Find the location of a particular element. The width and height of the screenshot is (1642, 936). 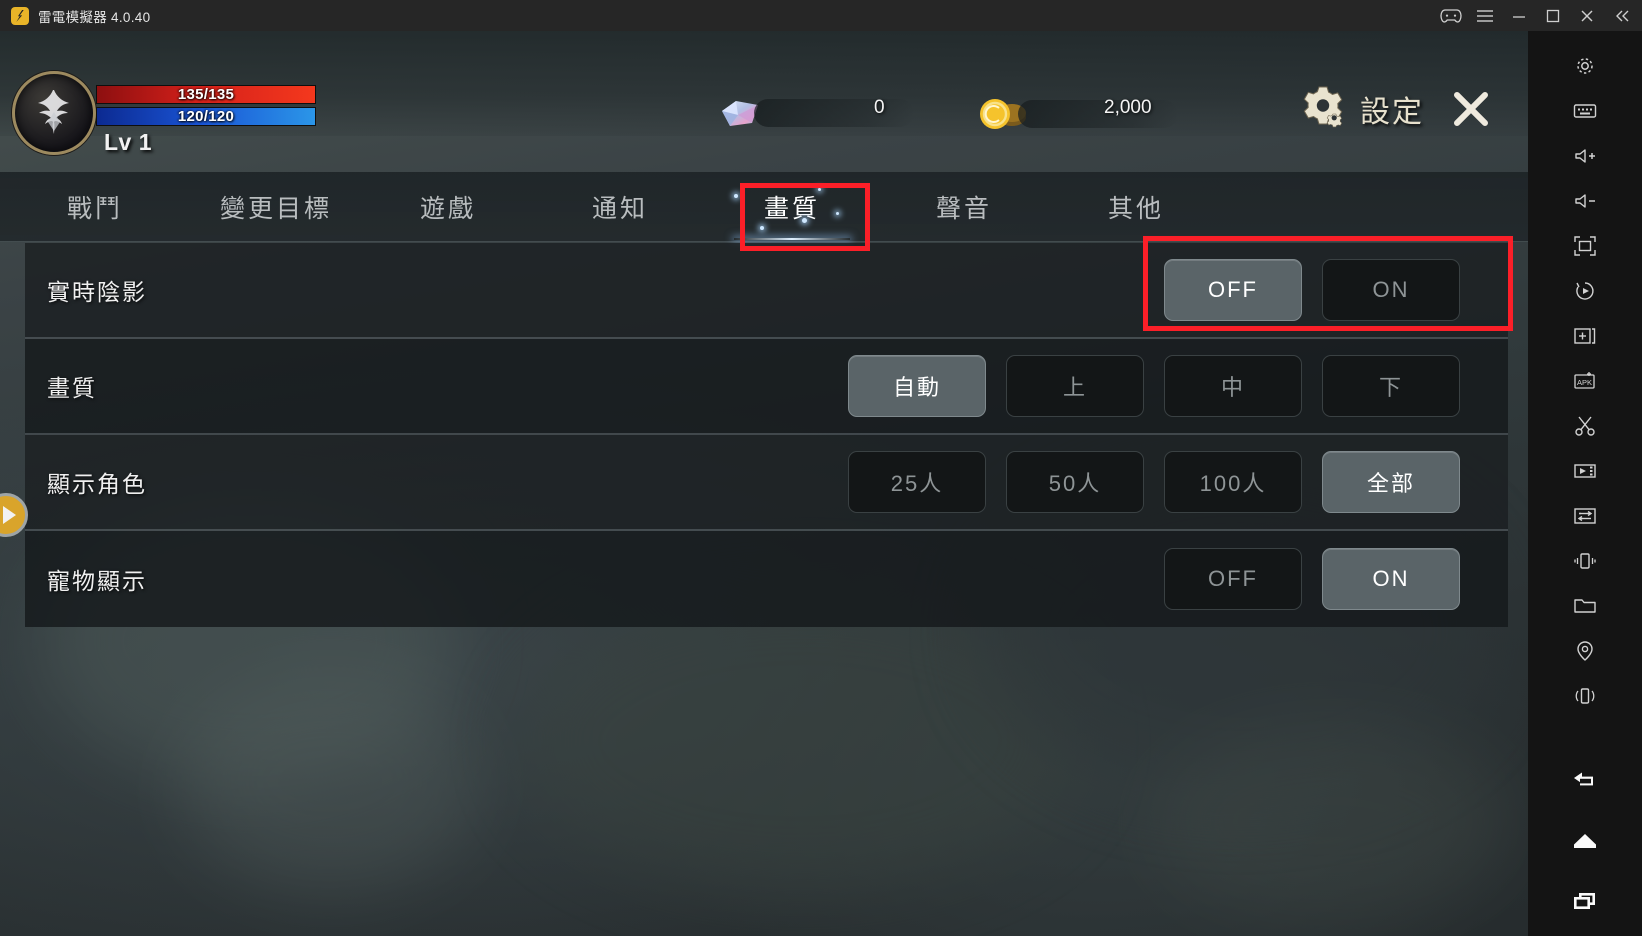

android-nav-bar is located at coordinates (1585, 841).